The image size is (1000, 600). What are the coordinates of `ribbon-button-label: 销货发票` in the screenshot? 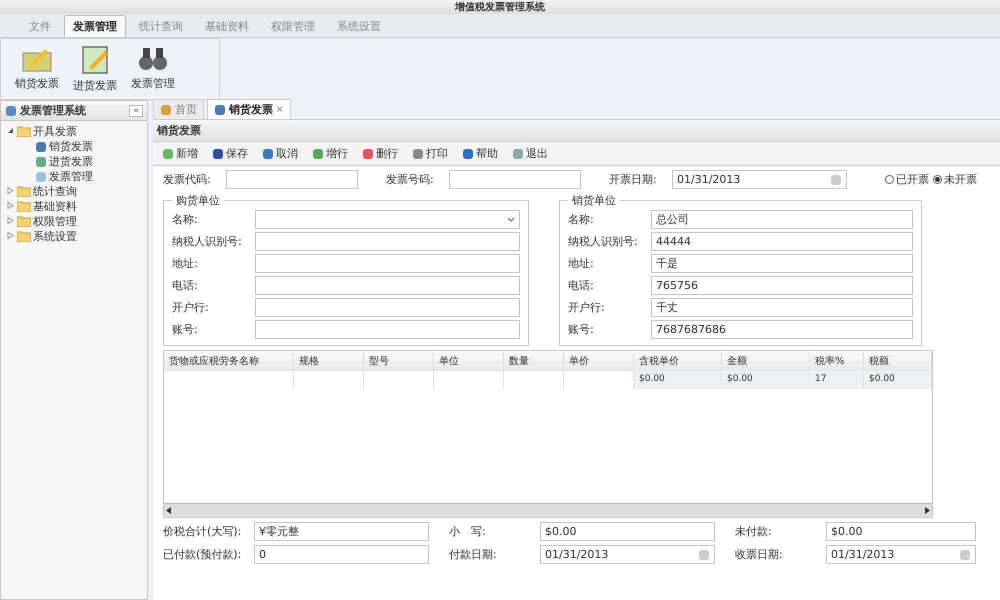 It's located at (37, 83).